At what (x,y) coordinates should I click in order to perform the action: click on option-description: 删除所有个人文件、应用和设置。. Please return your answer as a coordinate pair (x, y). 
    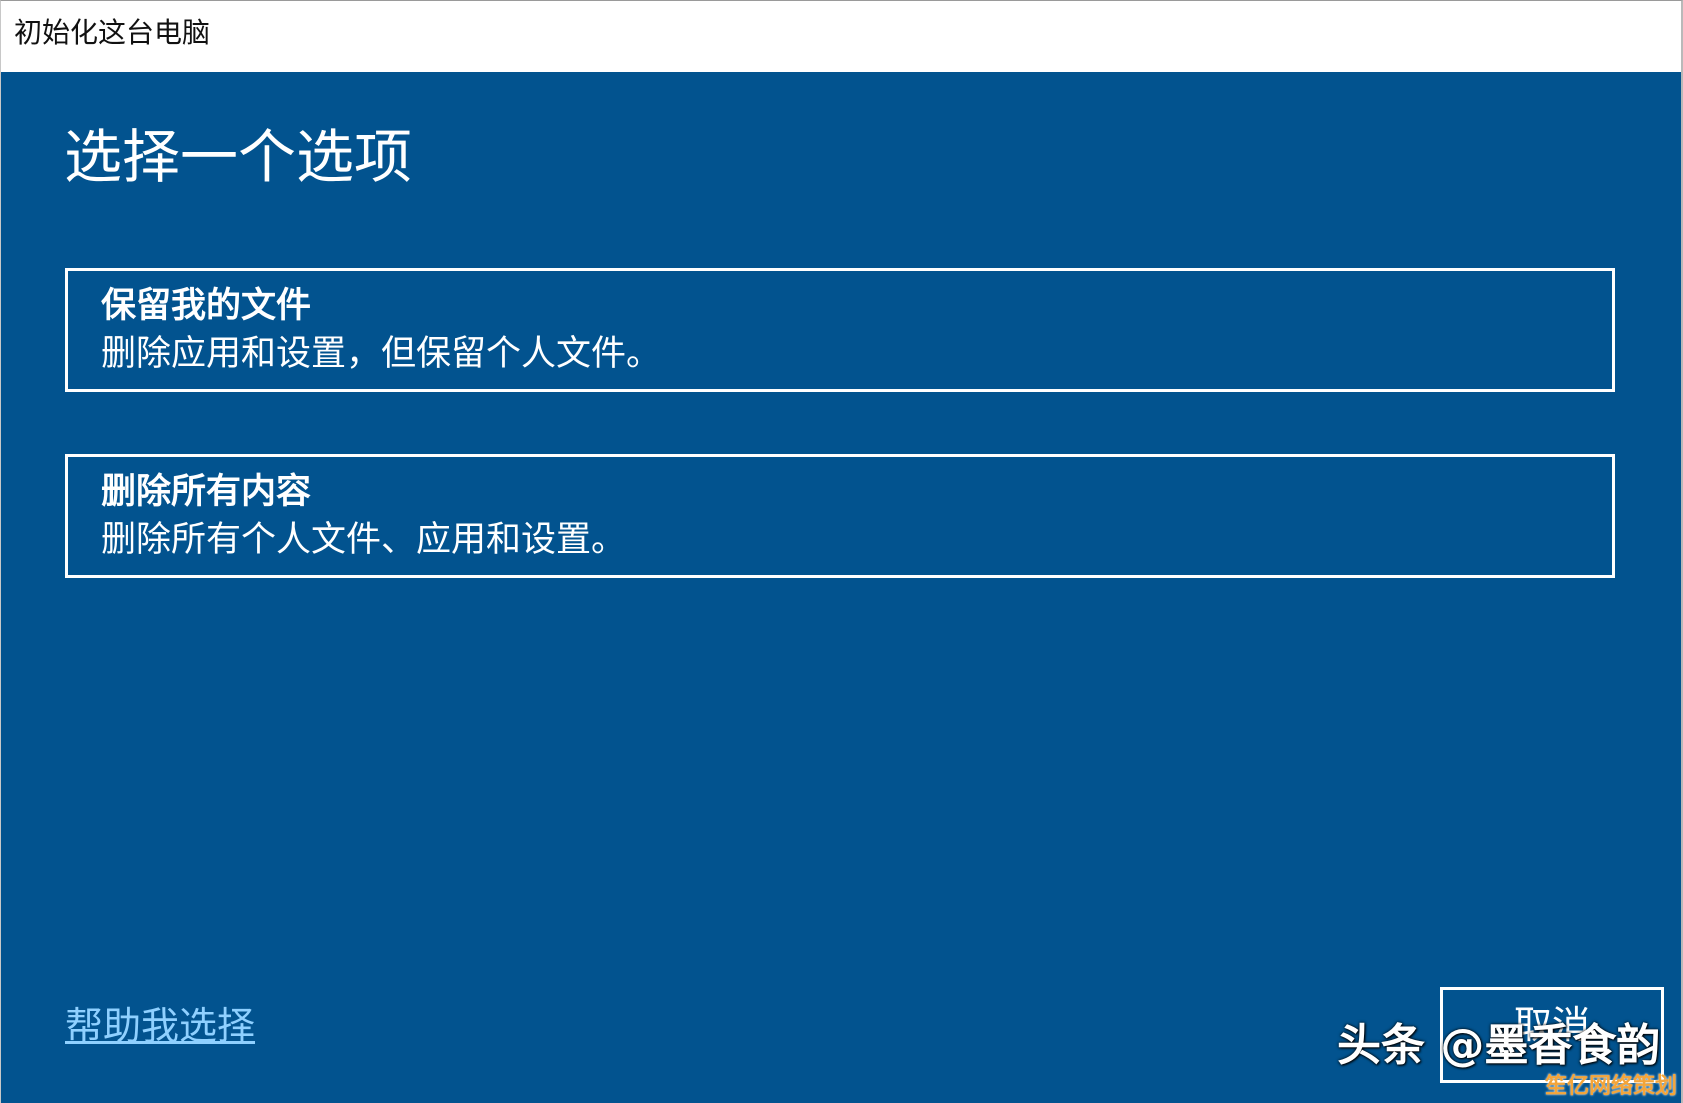
    Looking at the image, I should click on (364, 540).